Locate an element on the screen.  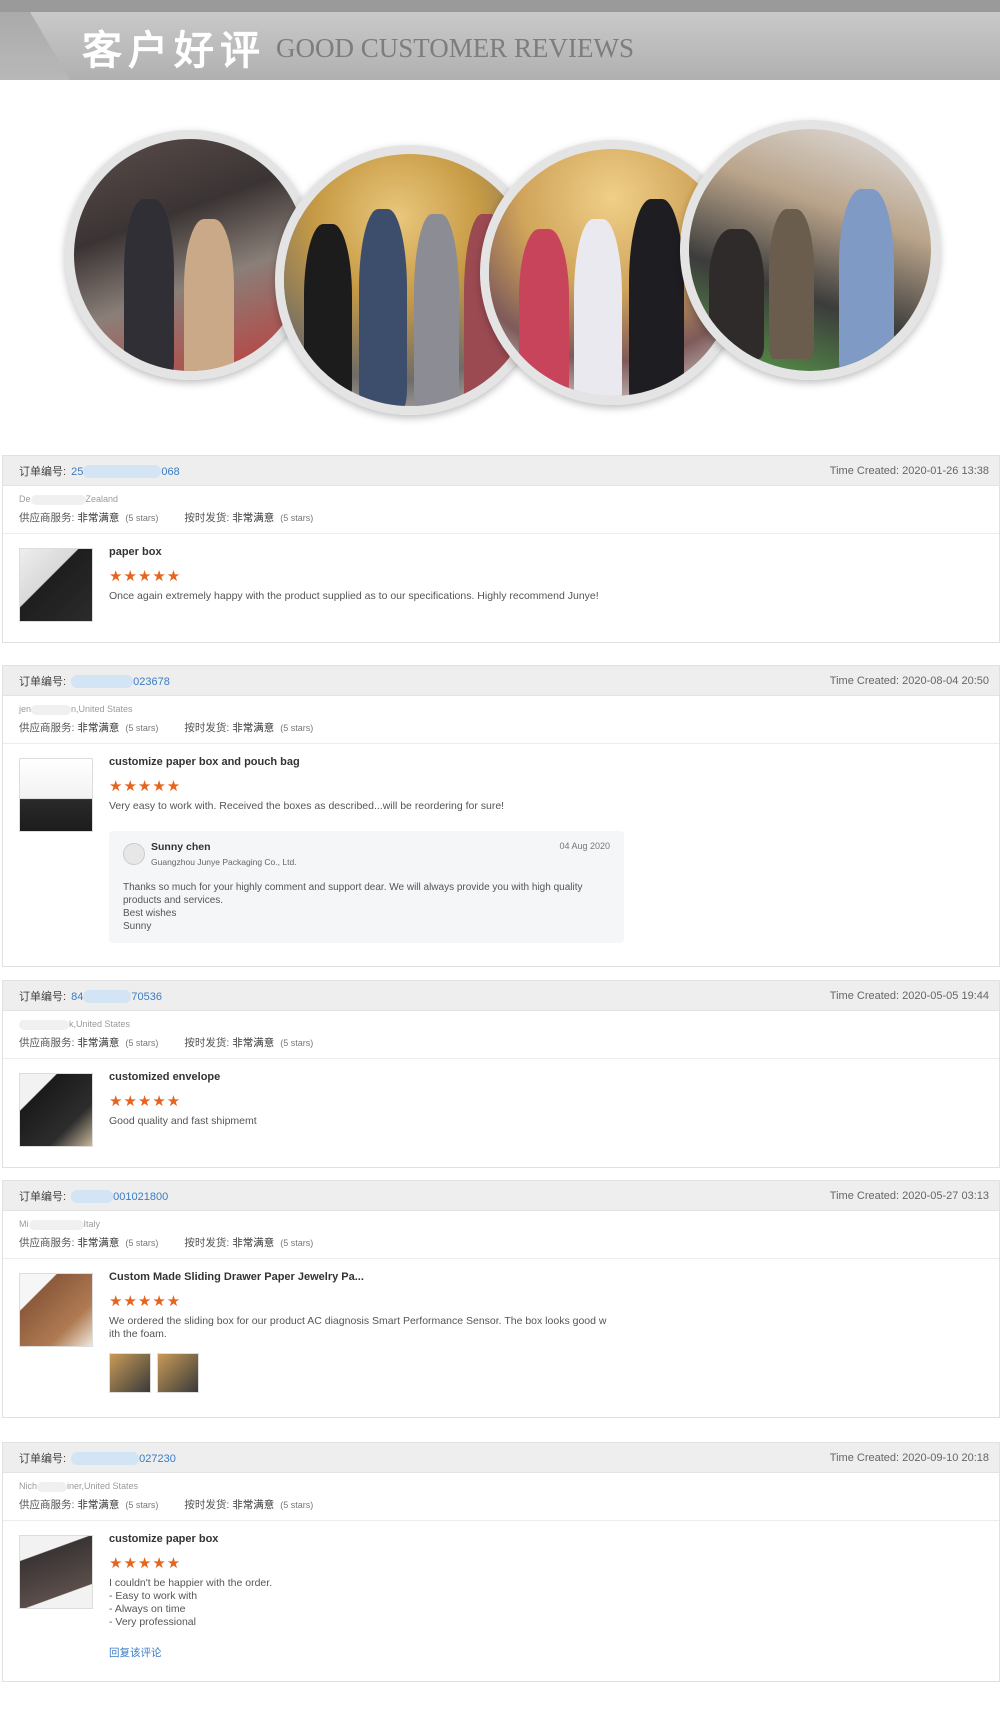
banner-top-strip is located at coordinates (500, 6).